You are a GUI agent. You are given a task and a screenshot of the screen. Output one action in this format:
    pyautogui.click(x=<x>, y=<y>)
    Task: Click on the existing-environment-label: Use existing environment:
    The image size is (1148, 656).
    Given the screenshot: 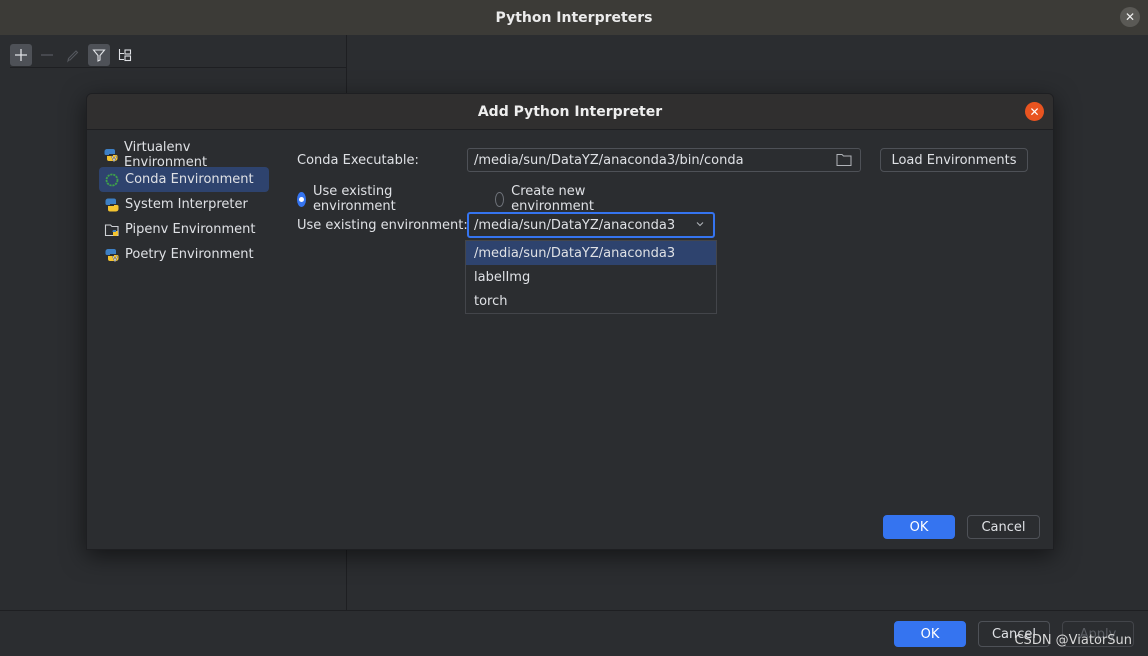 What is the action you would take?
    pyautogui.click(x=382, y=225)
    